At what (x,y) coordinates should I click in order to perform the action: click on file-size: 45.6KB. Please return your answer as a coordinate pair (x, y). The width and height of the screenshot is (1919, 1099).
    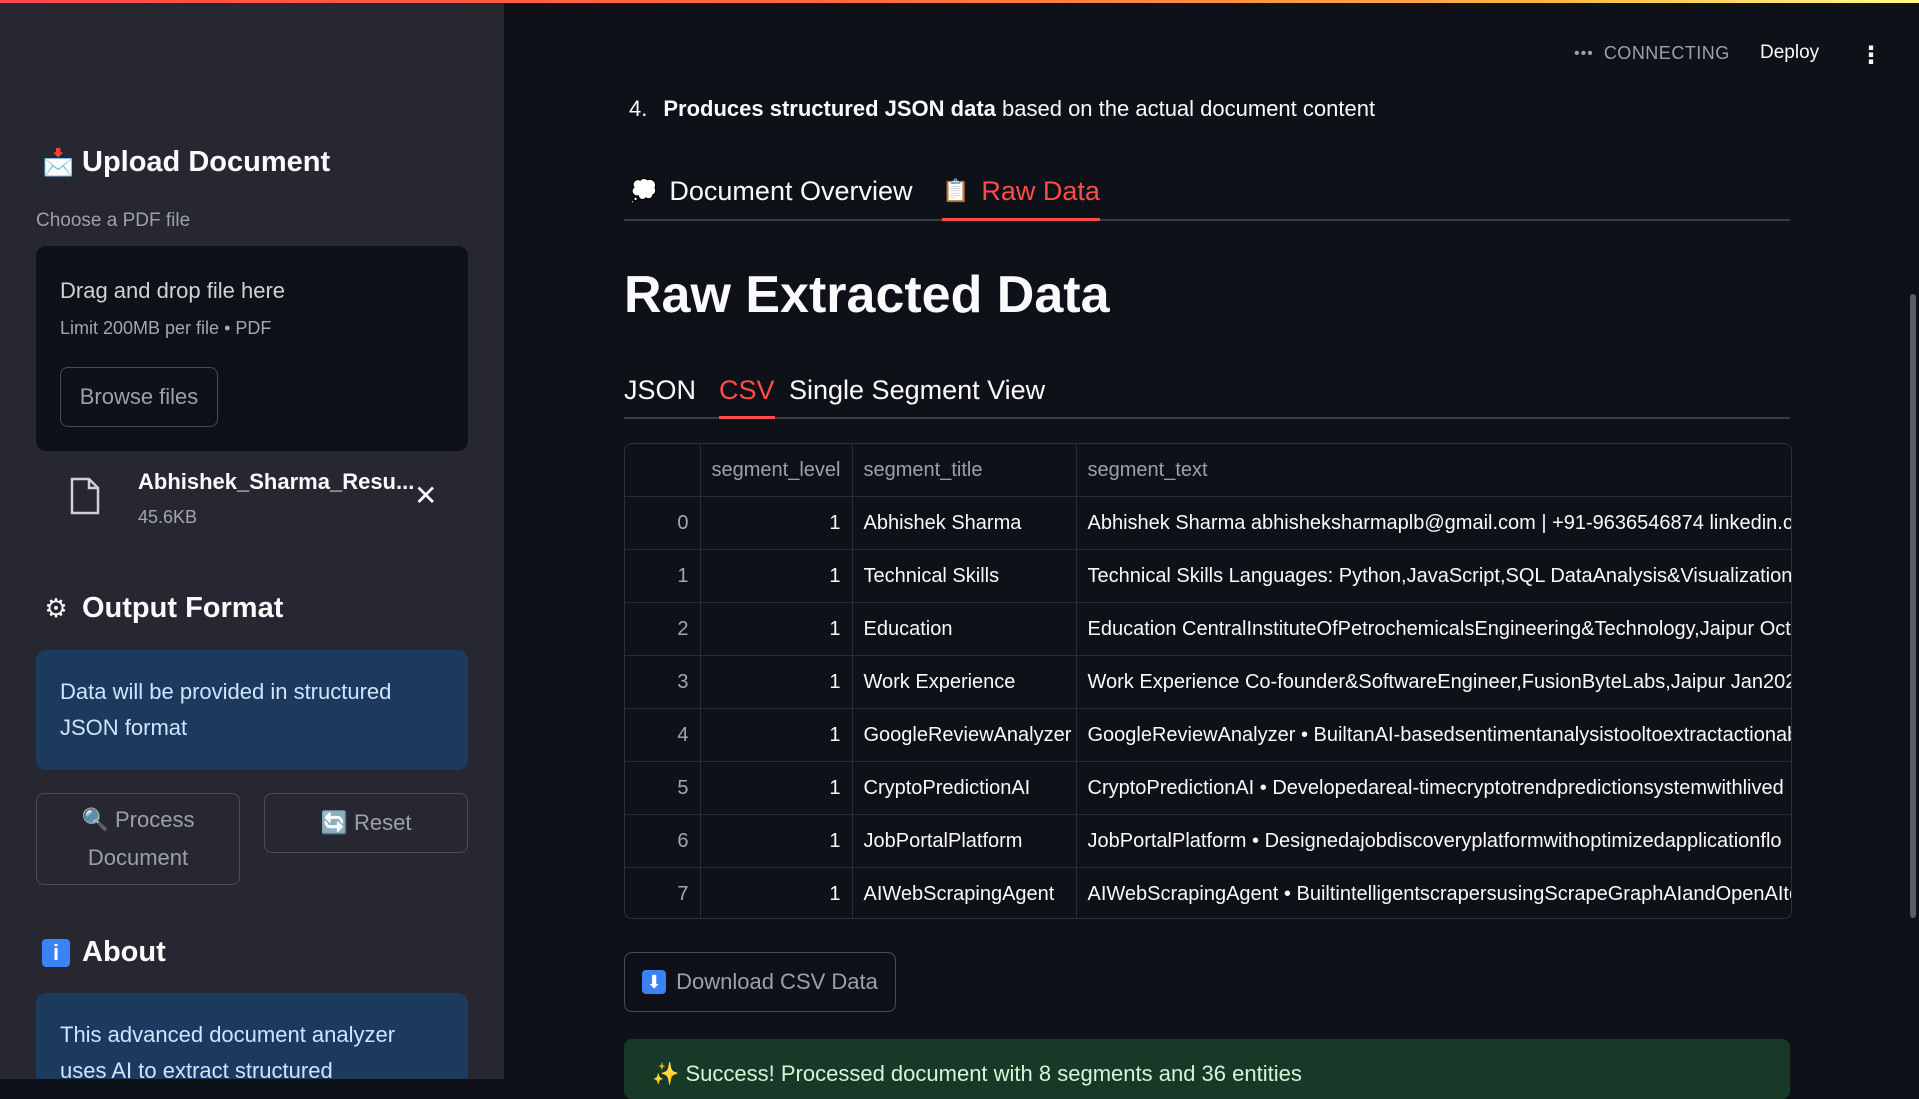
    Looking at the image, I should click on (168, 517).